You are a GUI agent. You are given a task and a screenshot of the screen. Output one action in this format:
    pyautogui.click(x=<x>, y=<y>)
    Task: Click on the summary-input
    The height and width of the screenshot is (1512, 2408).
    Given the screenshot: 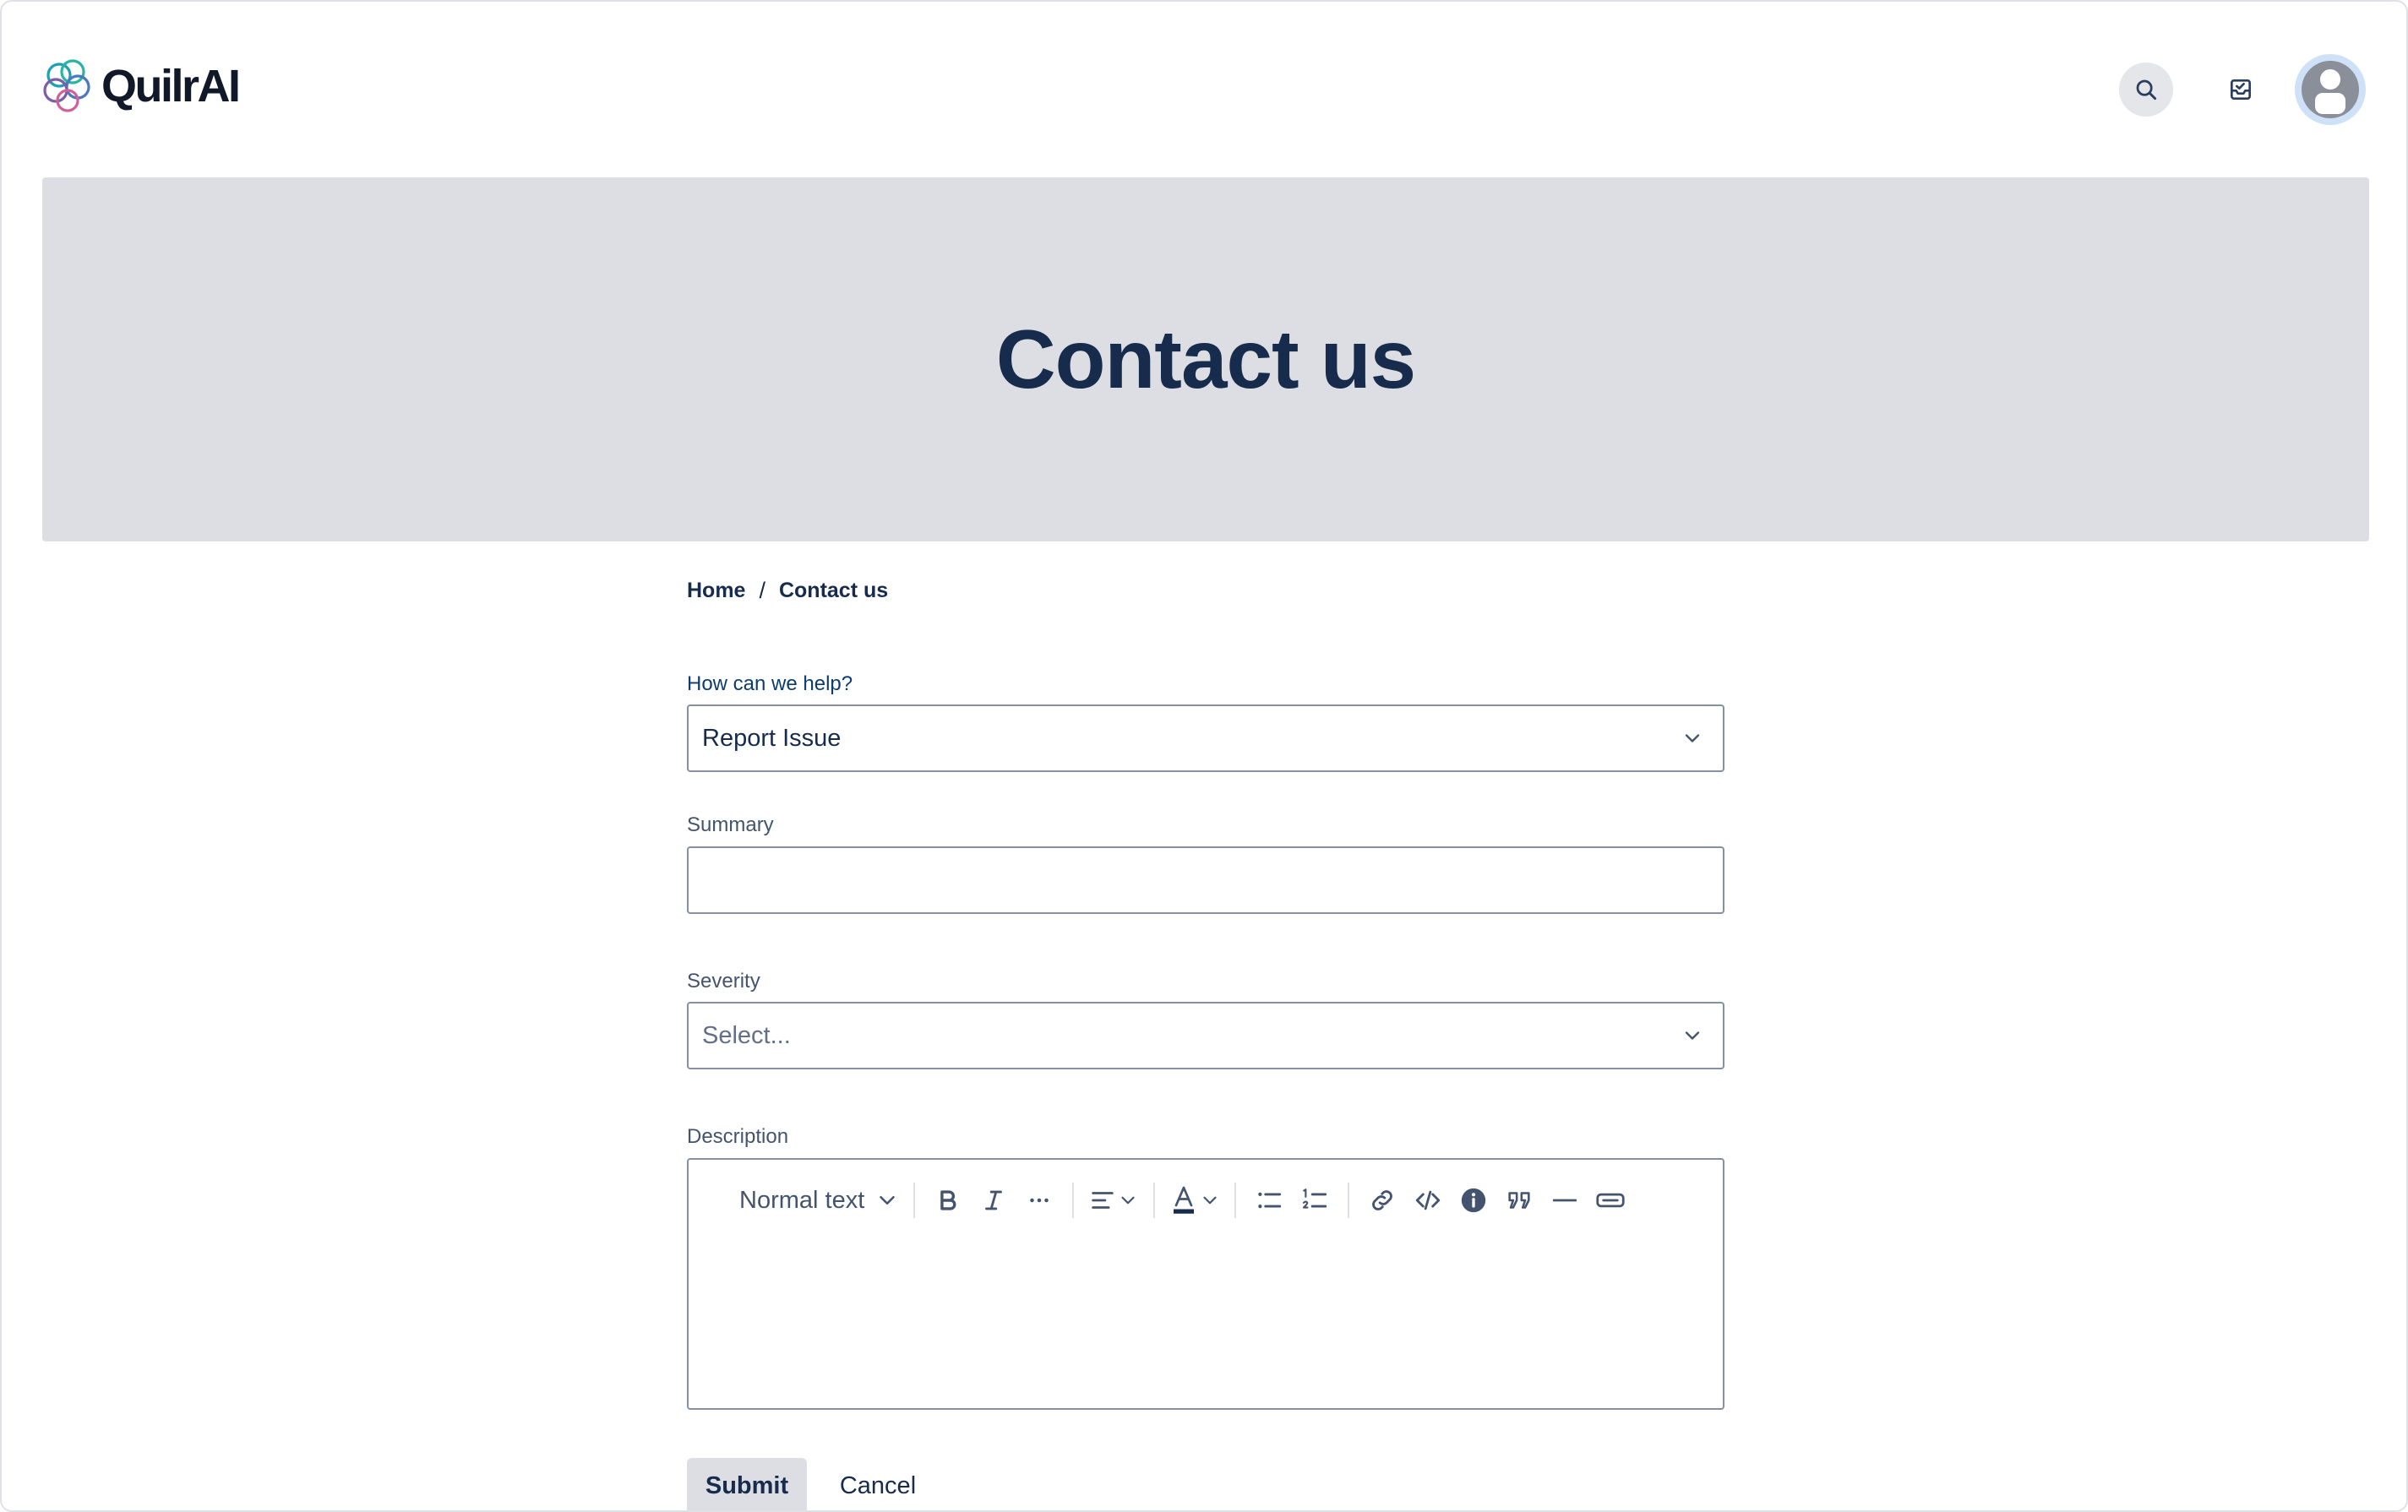 What is the action you would take?
    pyautogui.click(x=1205, y=880)
    